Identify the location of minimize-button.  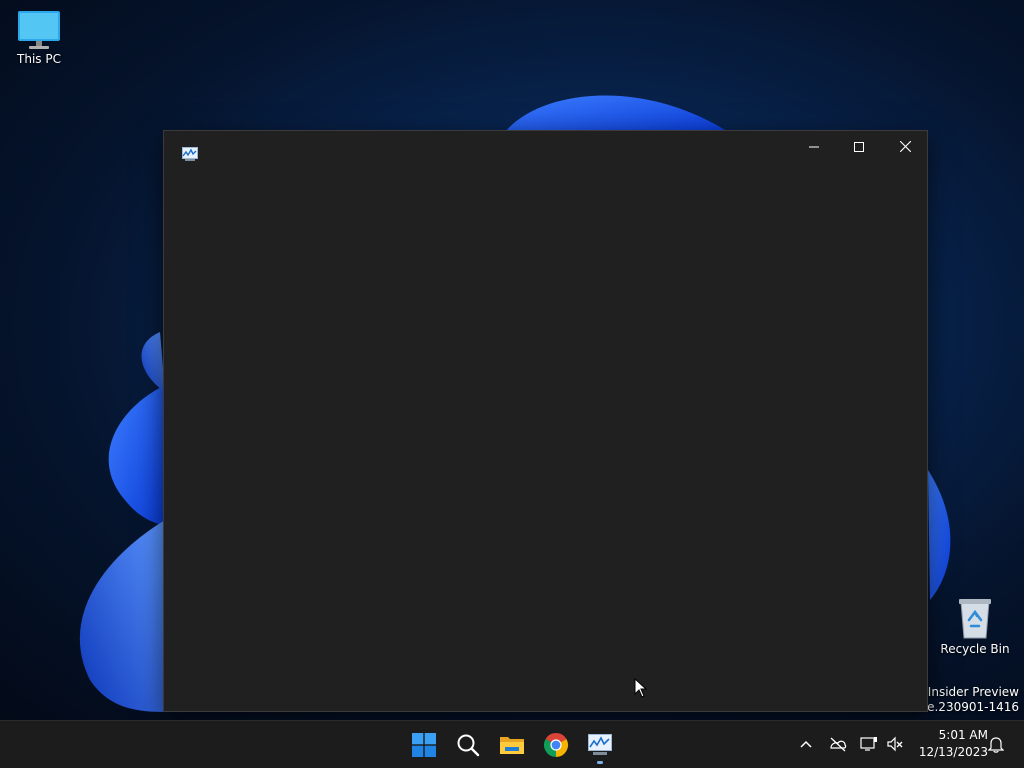
(814, 146).